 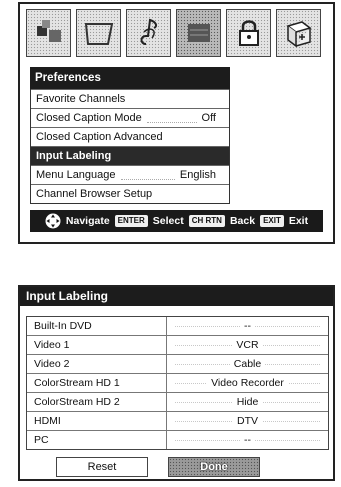 I want to click on title-bar, so click(x=246, y=296).